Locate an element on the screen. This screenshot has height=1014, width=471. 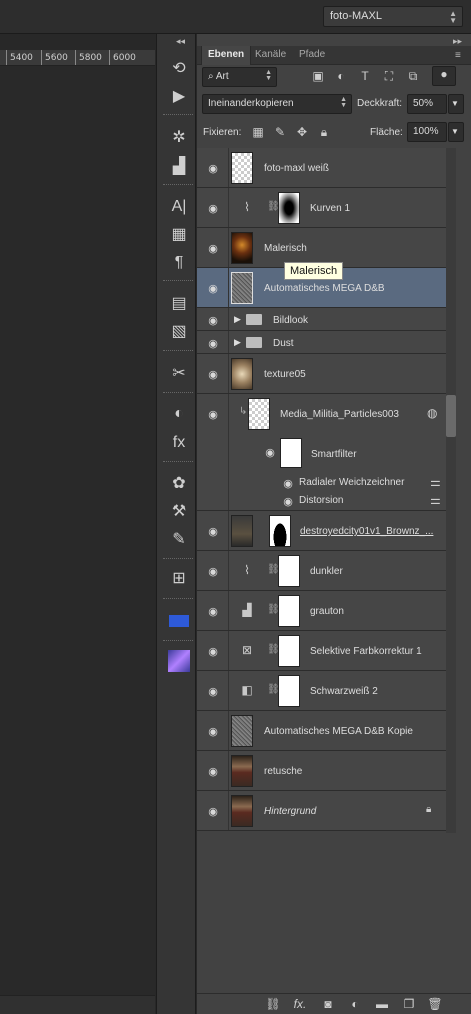
layer-row: ◉ ⌇ ⛓ dunkler is located at coordinates (326, 571).